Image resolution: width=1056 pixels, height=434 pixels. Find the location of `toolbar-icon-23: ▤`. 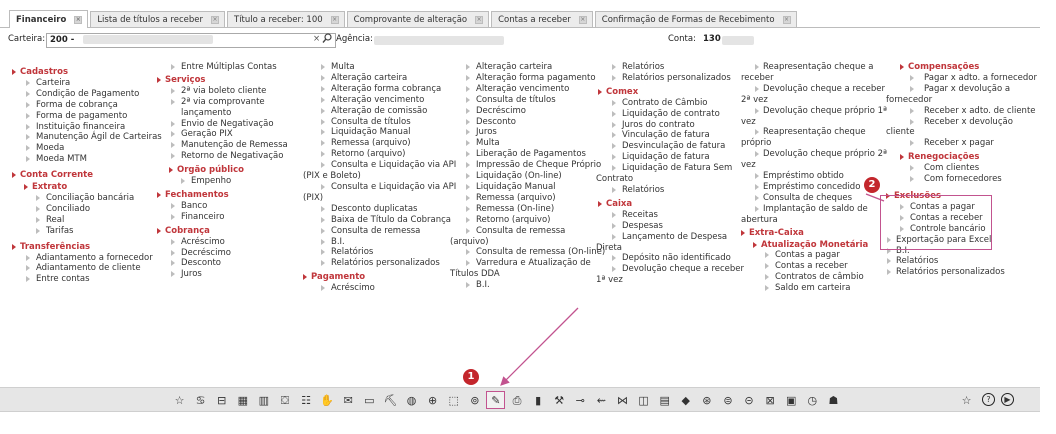

toolbar-icon-23: ▤ is located at coordinates (664, 400).